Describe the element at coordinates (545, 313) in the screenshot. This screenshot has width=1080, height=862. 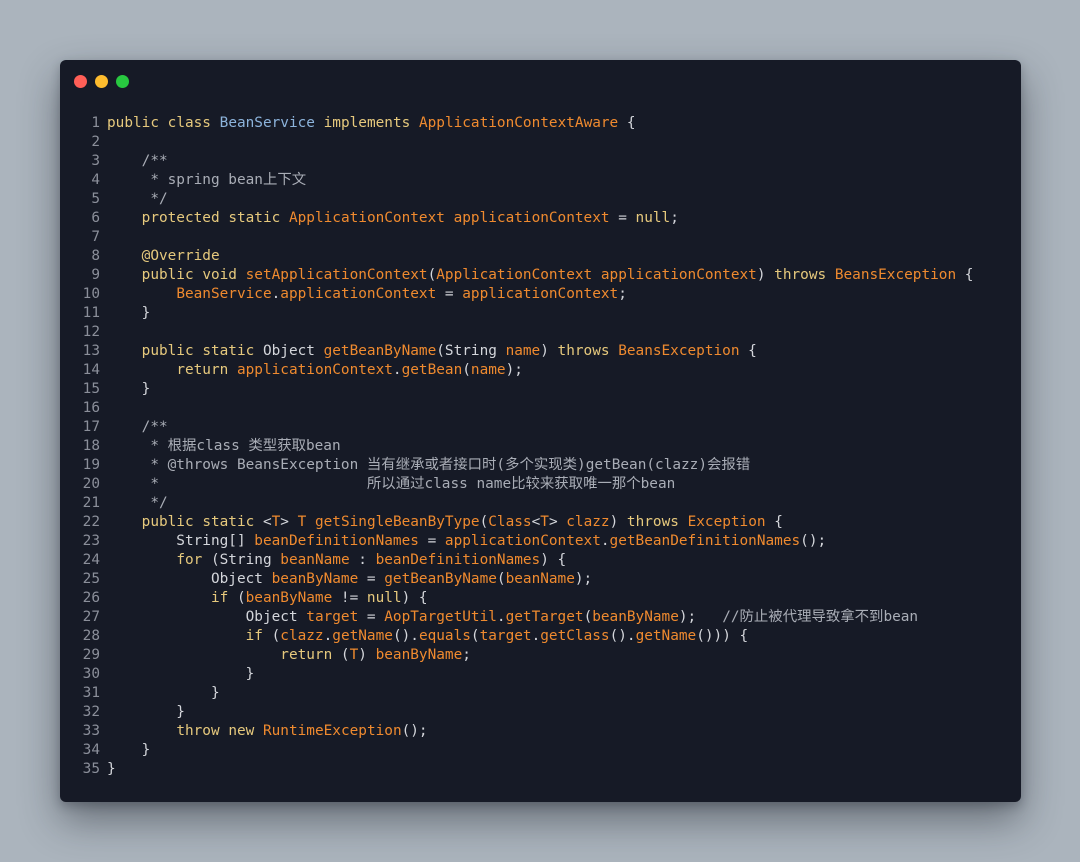
I see `code-line: 11 }` at that location.